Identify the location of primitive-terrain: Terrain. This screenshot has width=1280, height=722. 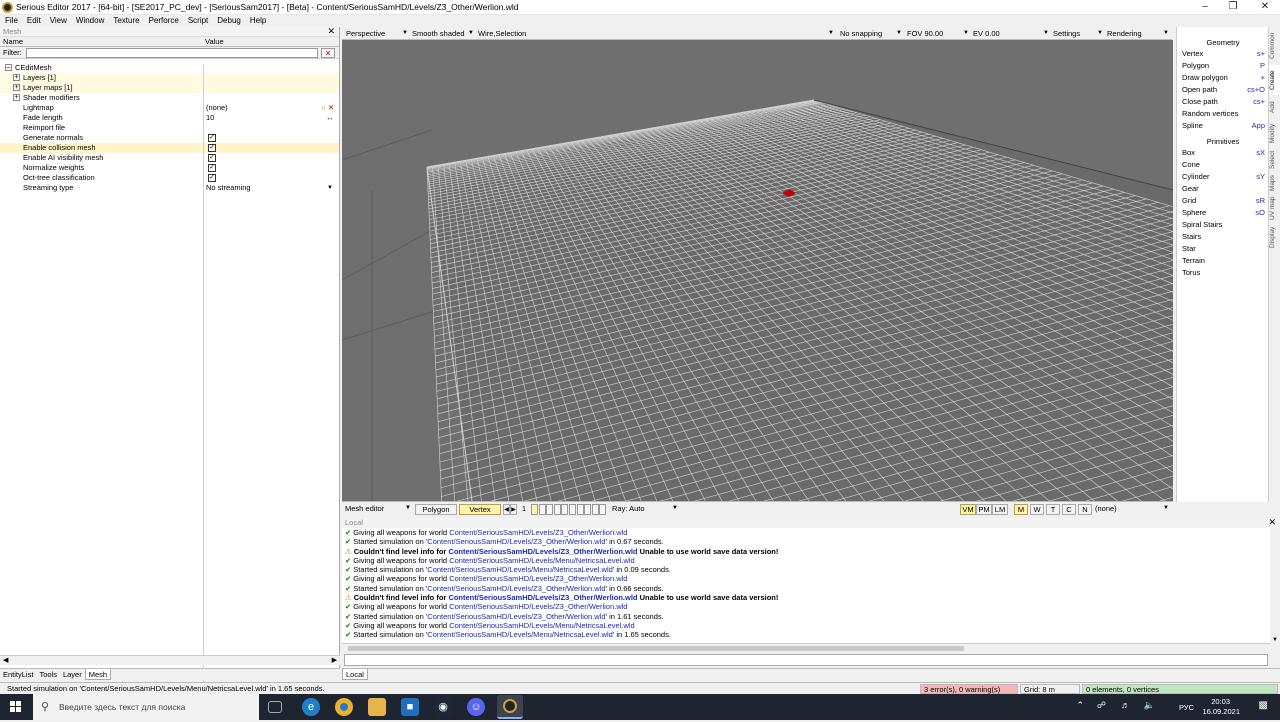
(1193, 260).